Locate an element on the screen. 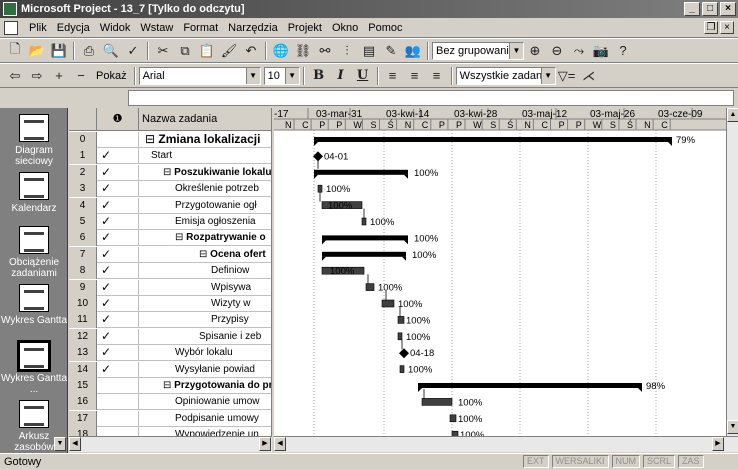 The width and height of the screenshot is (738, 469). table-row: 0 ⊟ Zmiana lokalizacji is located at coordinates (170, 140).